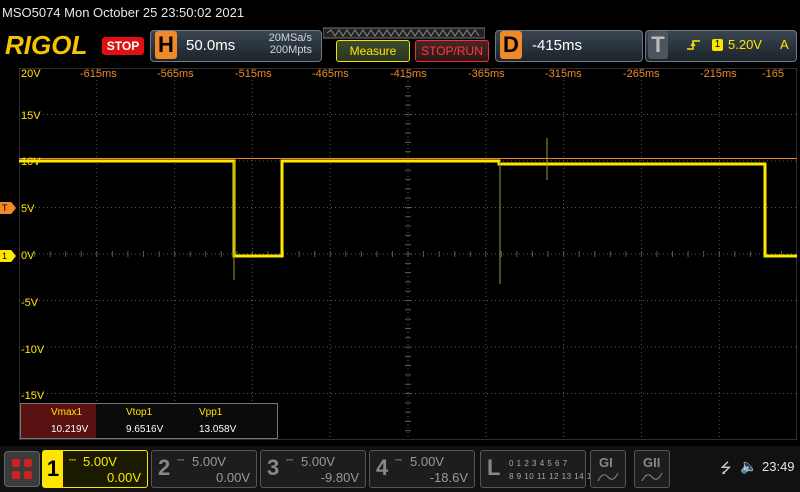  I want to click on rising-edge-icon, so click(693, 45).